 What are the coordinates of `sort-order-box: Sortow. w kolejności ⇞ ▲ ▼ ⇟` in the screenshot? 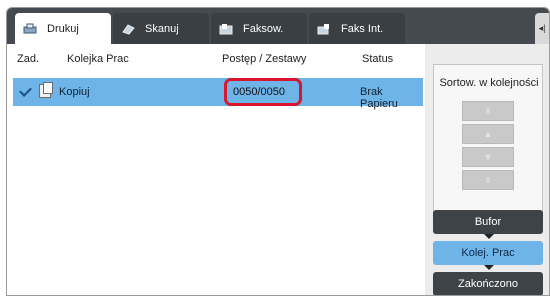 It's located at (488, 143).